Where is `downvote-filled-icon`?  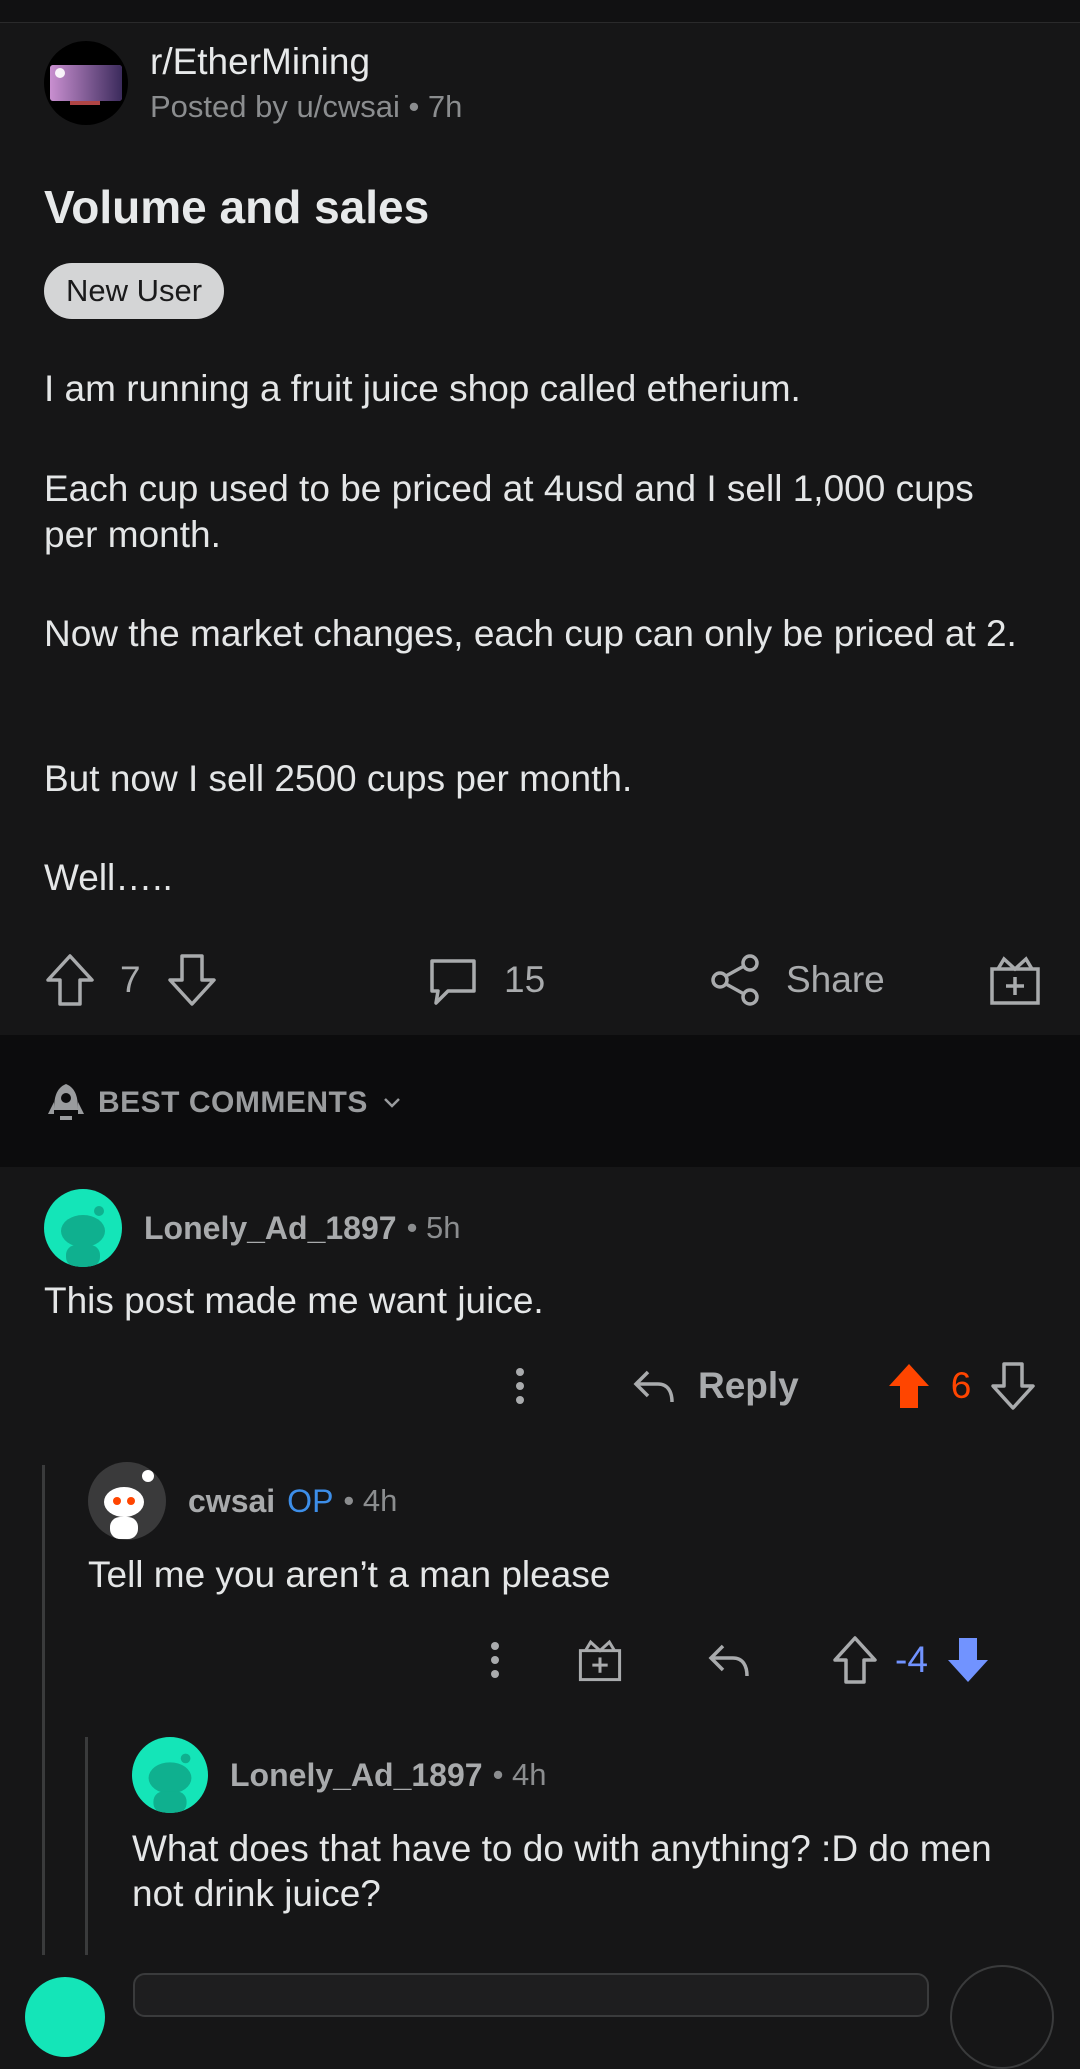
downvote-filled-icon is located at coordinates (967, 1660).